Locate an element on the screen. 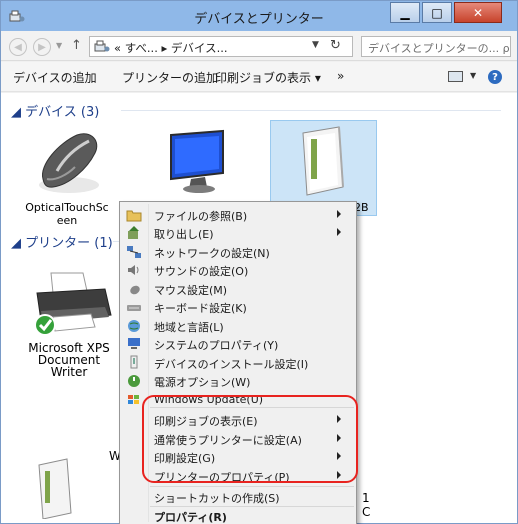  menu-item-network-settings: ネットワークの設定(N) is located at coordinates (238, 252).